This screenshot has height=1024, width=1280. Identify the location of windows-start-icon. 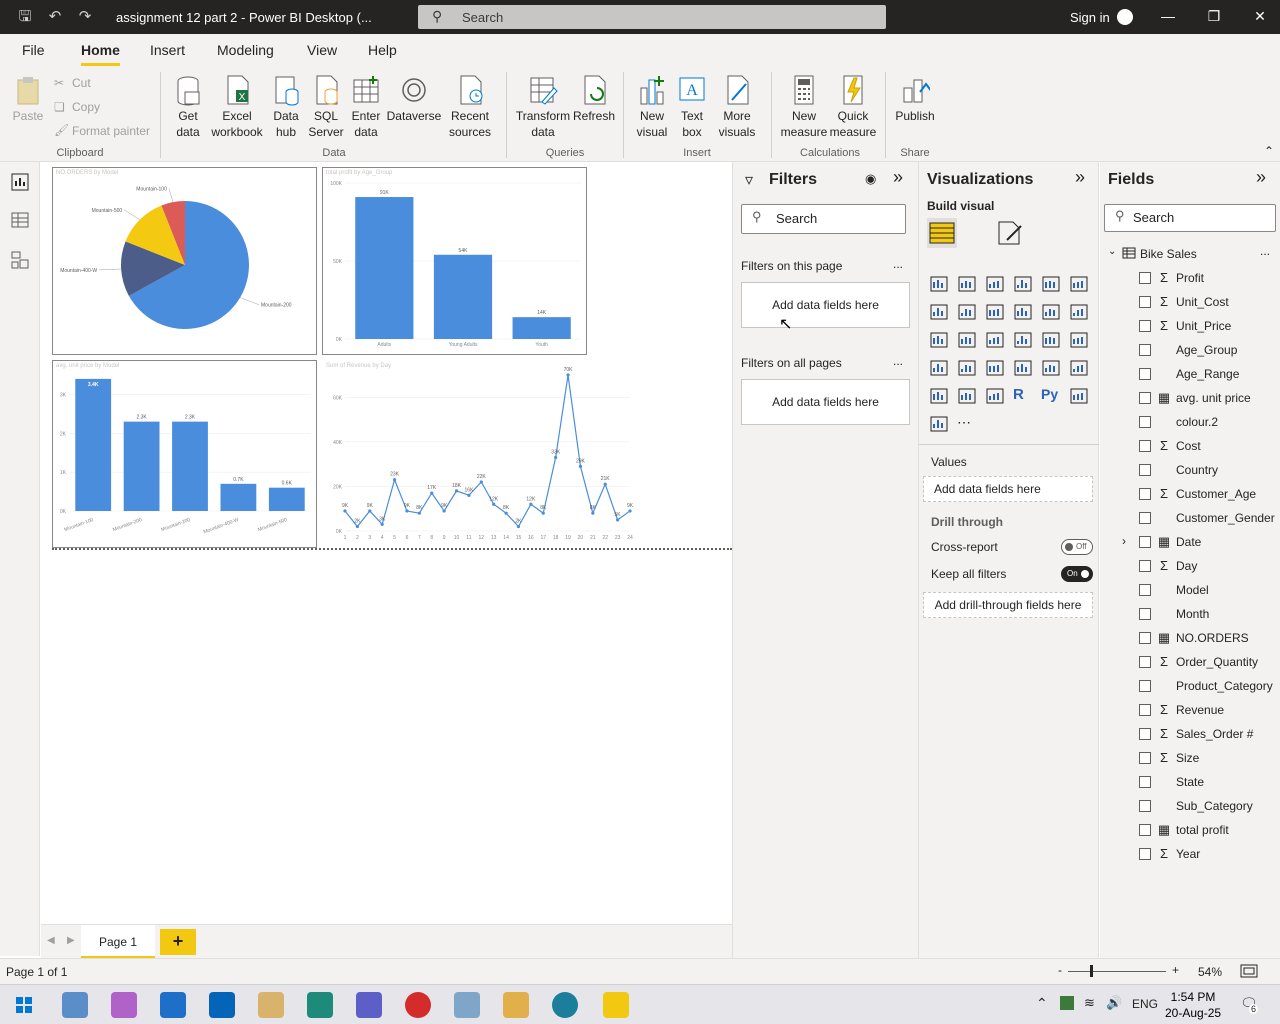
(24, 1005).